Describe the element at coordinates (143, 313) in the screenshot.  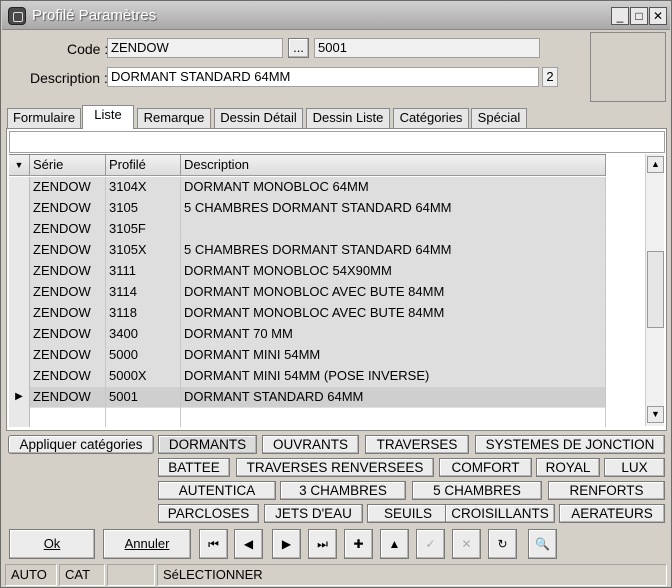
I see `cell-profile: 3118` at that location.